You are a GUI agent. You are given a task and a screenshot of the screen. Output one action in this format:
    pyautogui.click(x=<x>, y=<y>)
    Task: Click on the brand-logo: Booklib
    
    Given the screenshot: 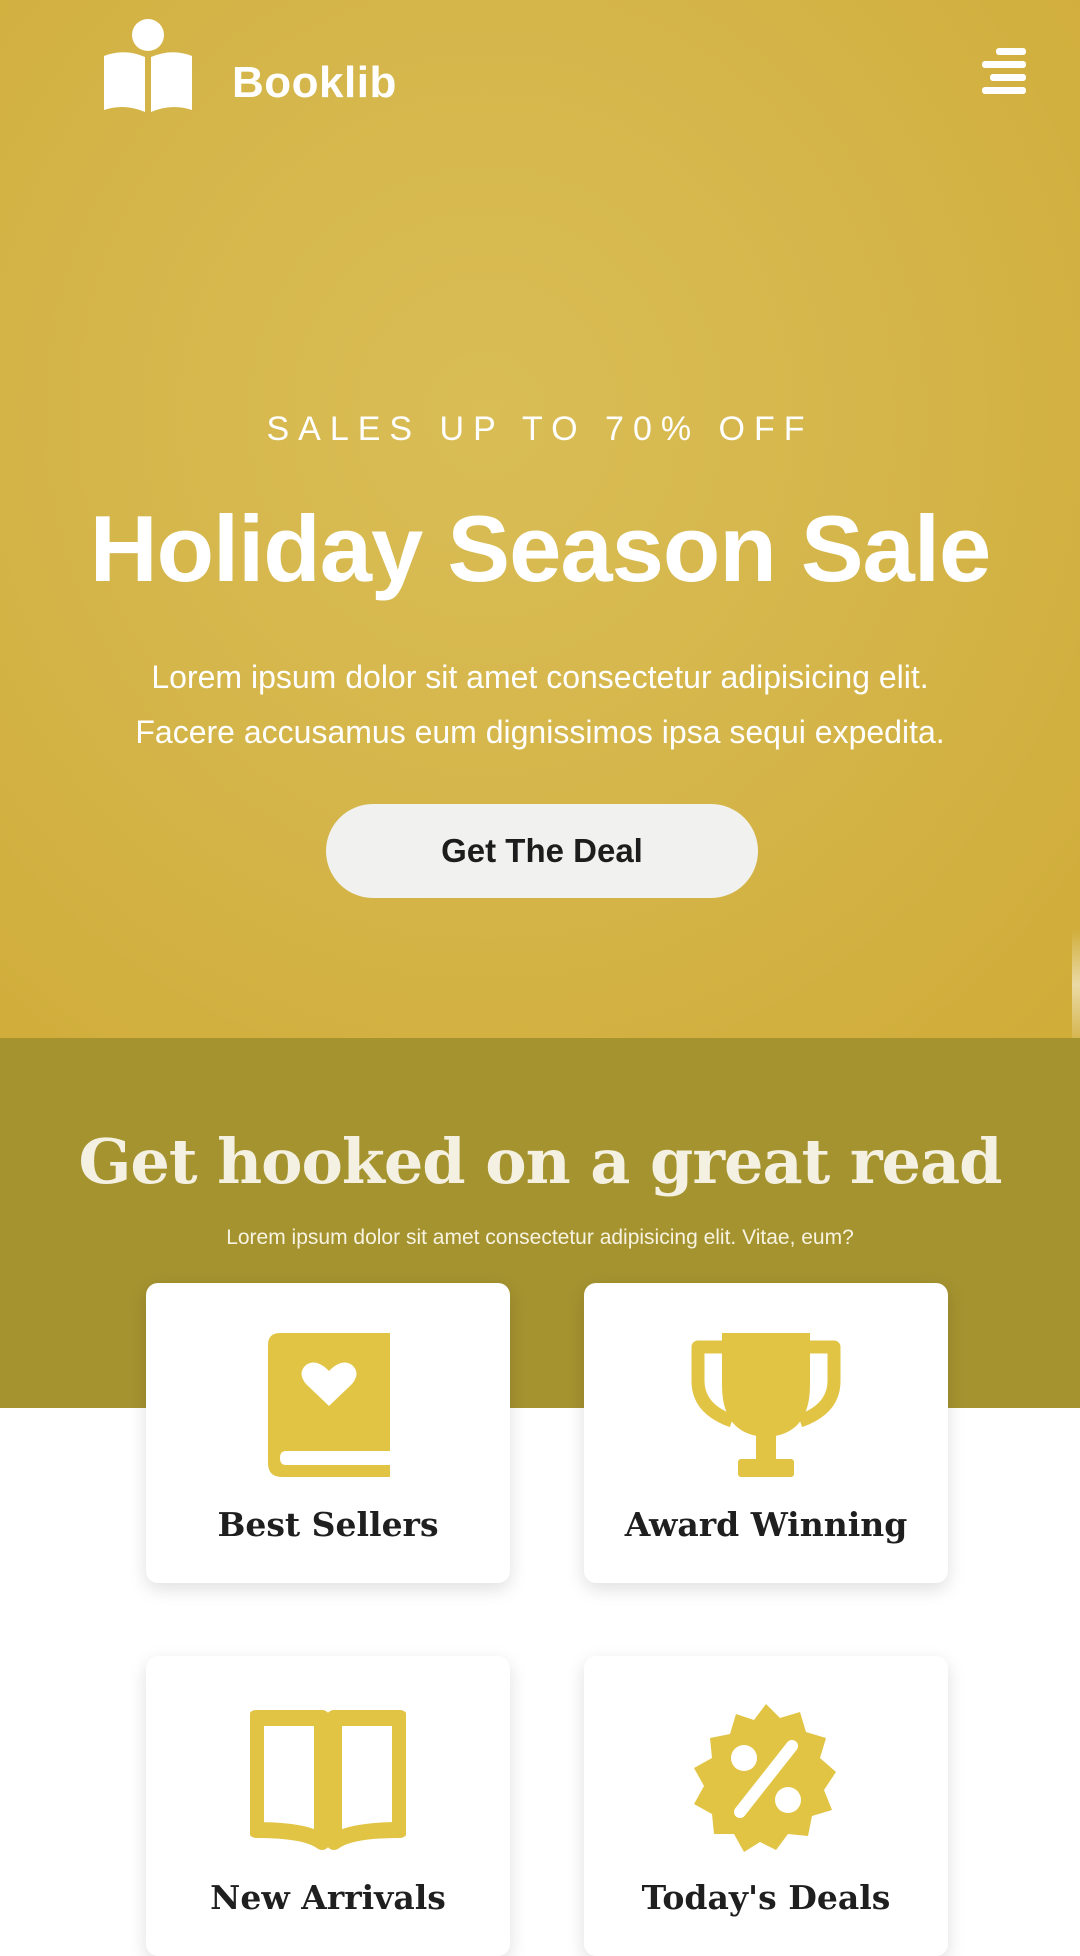 What is the action you would take?
    pyautogui.click(x=248, y=66)
    